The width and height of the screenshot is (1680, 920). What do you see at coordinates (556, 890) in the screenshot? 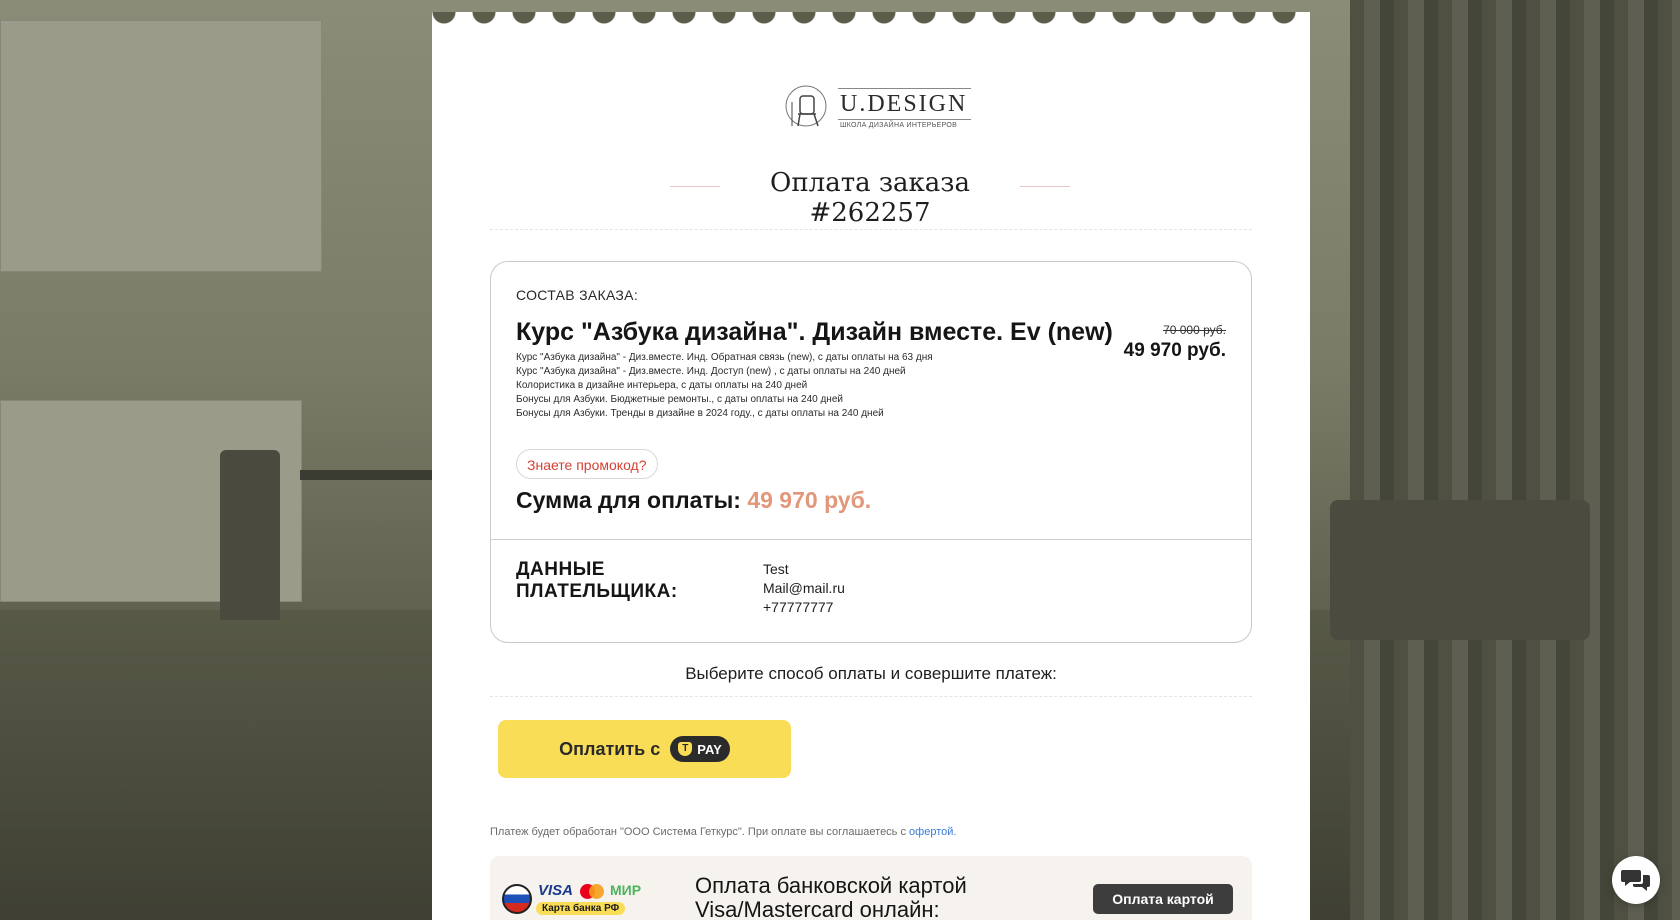
I see `visa-logo: VISA` at bounding box center [556, 890].